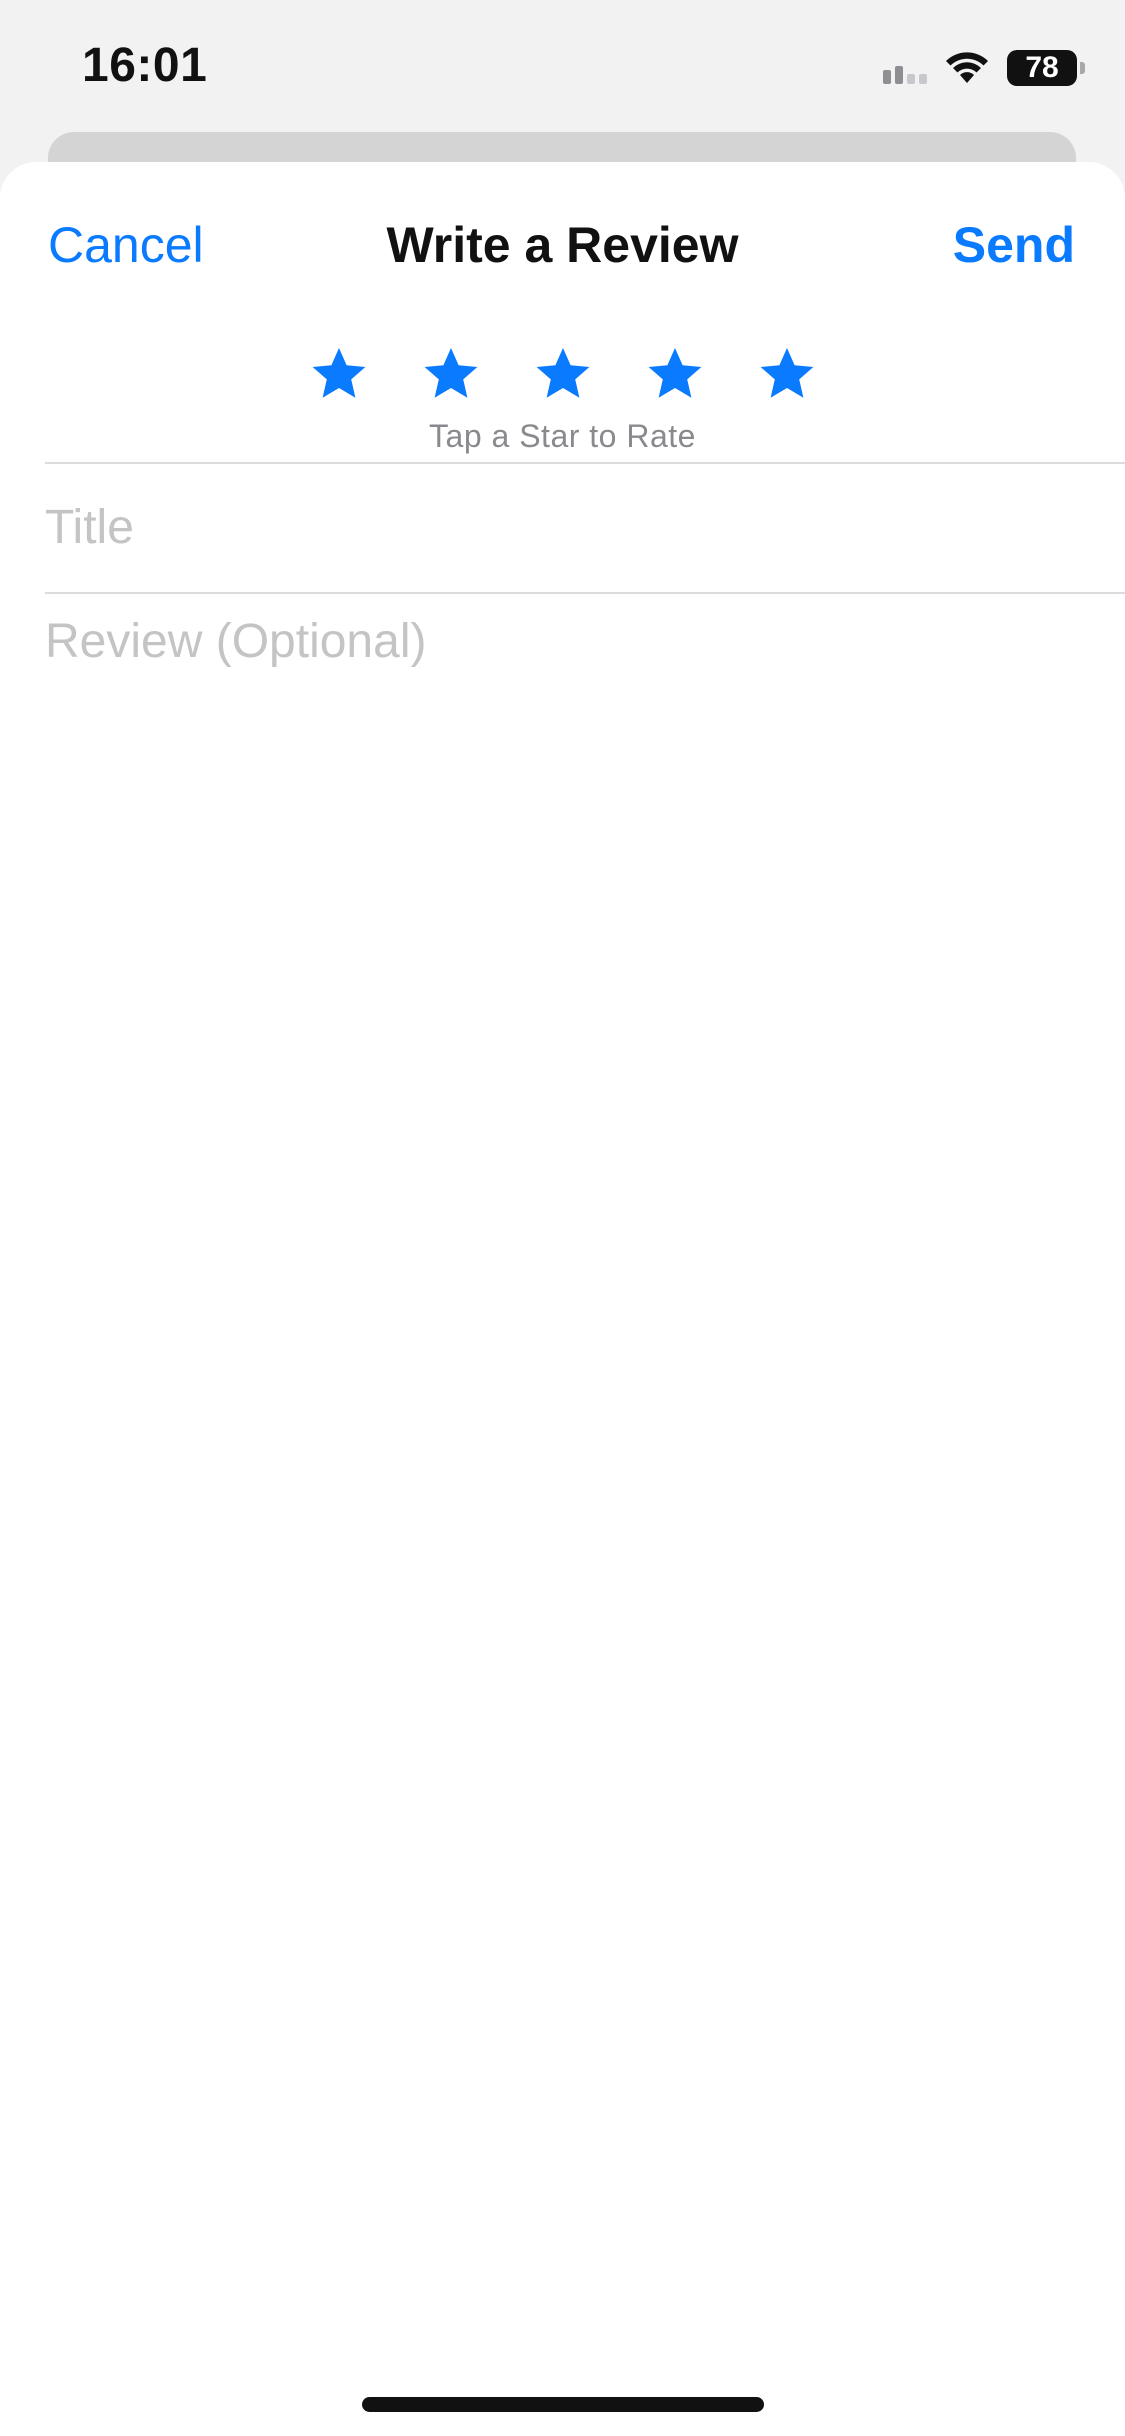 Image resolution: width=1125 pixels, height=2436 pixels. I want to click on wifi-icon, so click(967, 68).